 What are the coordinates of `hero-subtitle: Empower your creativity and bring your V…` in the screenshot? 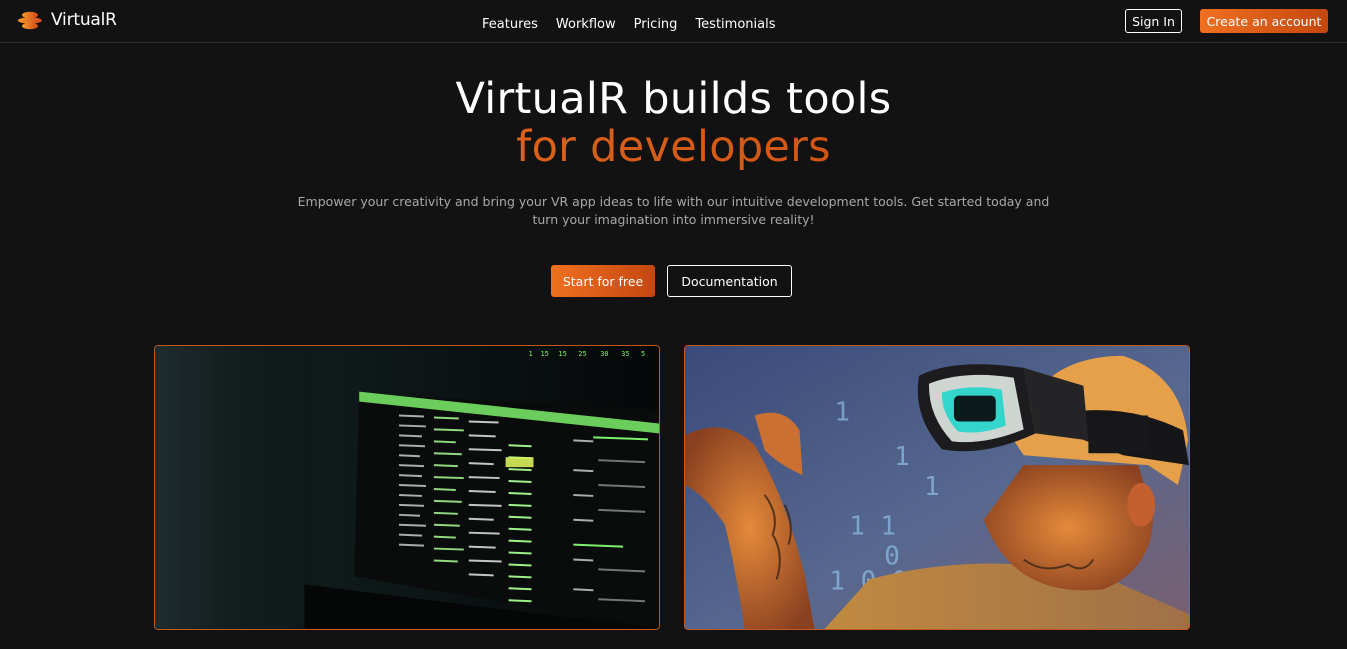 It's located at (673, 210).